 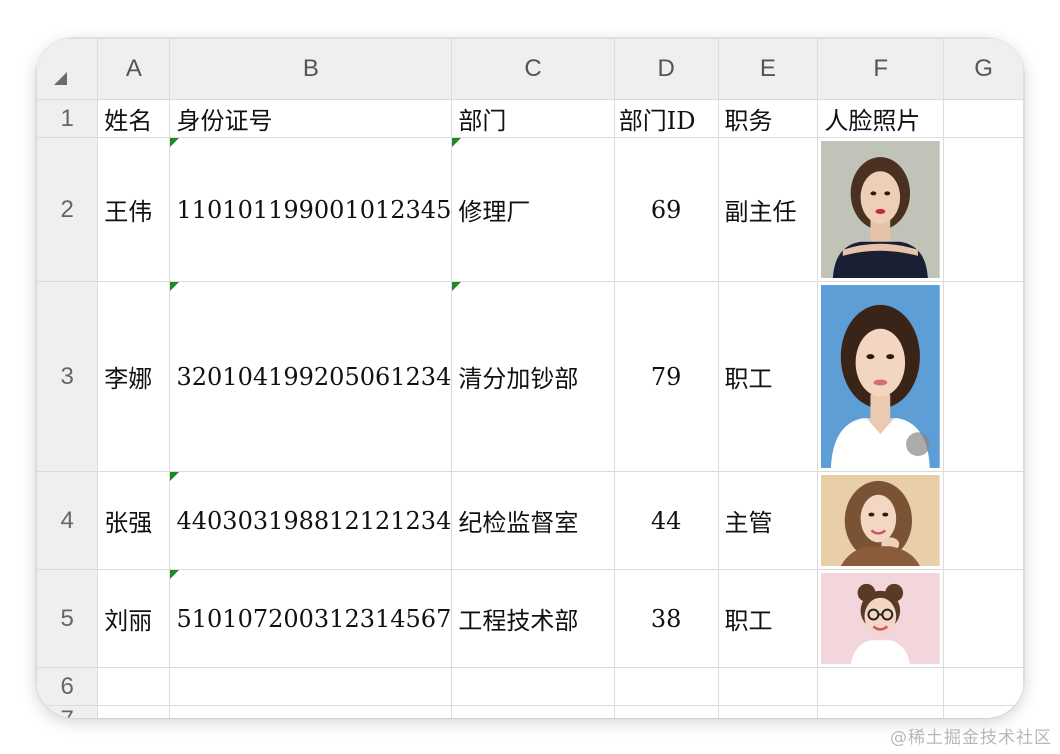 What do you see at coordinates (666, 520) in the screenshot?
I see `cell-d4: 44` at bounding box center [666, 520].